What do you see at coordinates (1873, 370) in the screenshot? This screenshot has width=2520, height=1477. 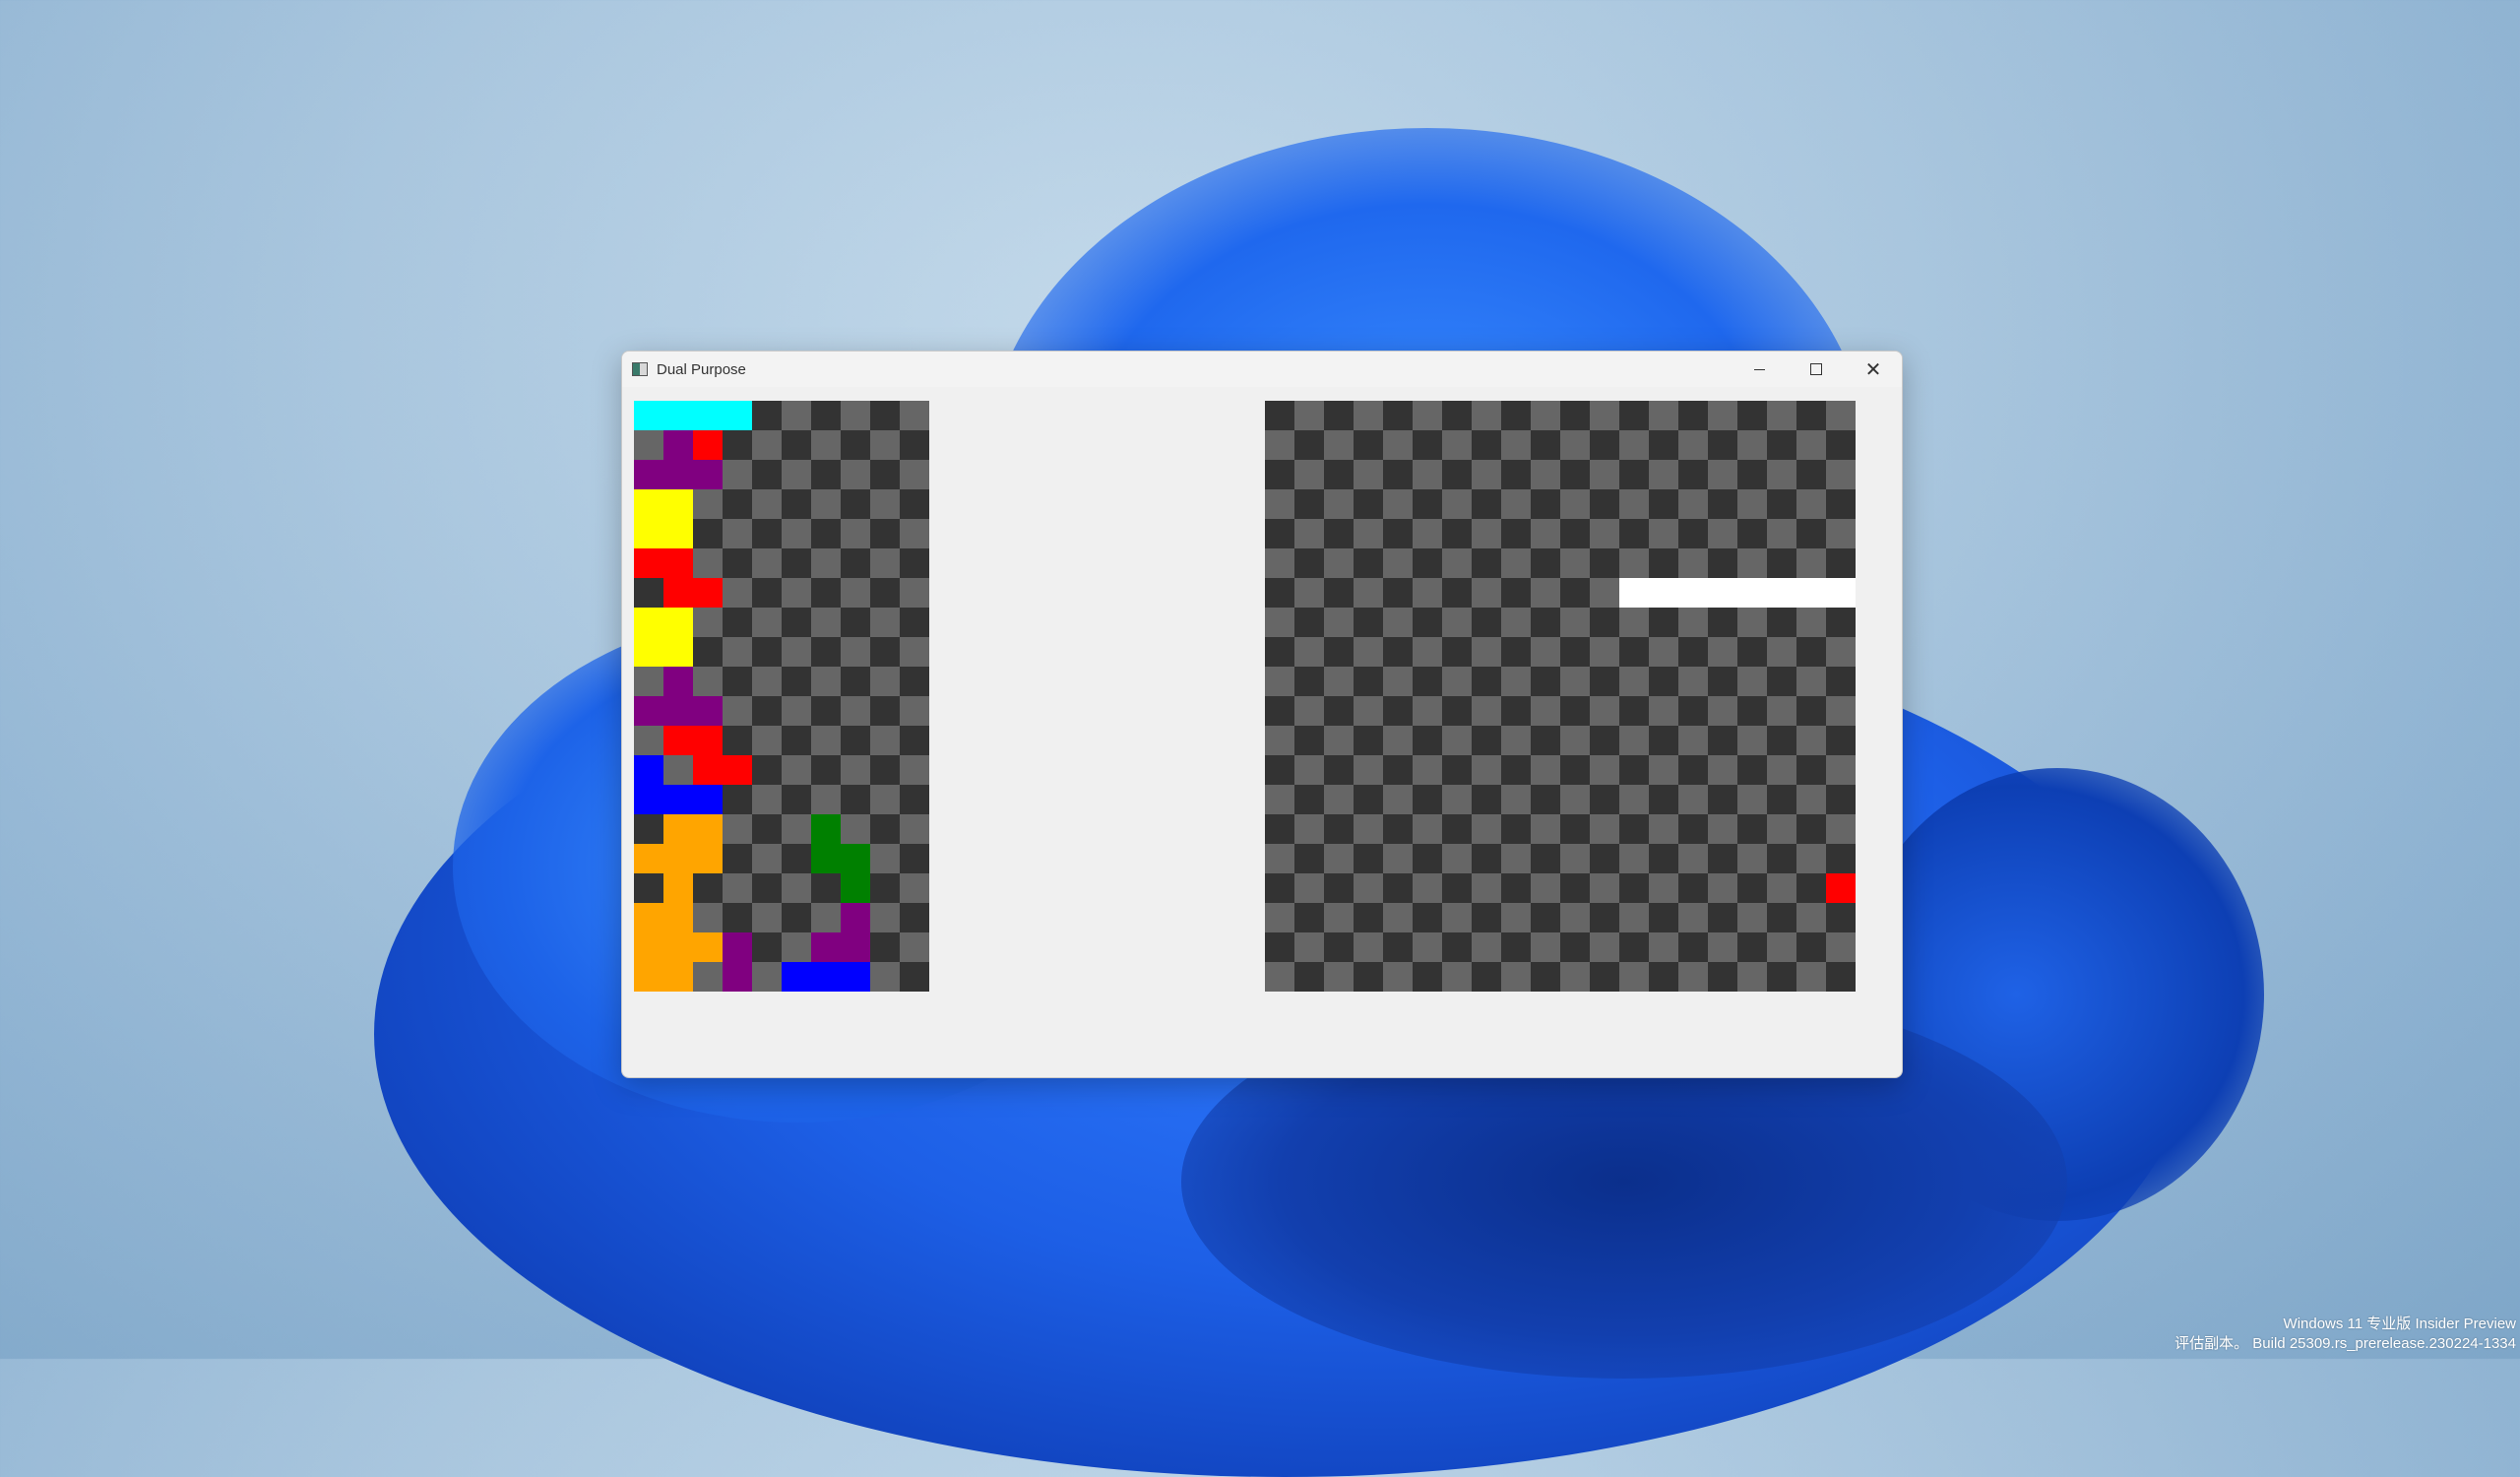 I see `close-button: ✕` at bounding box center [1873, 370].